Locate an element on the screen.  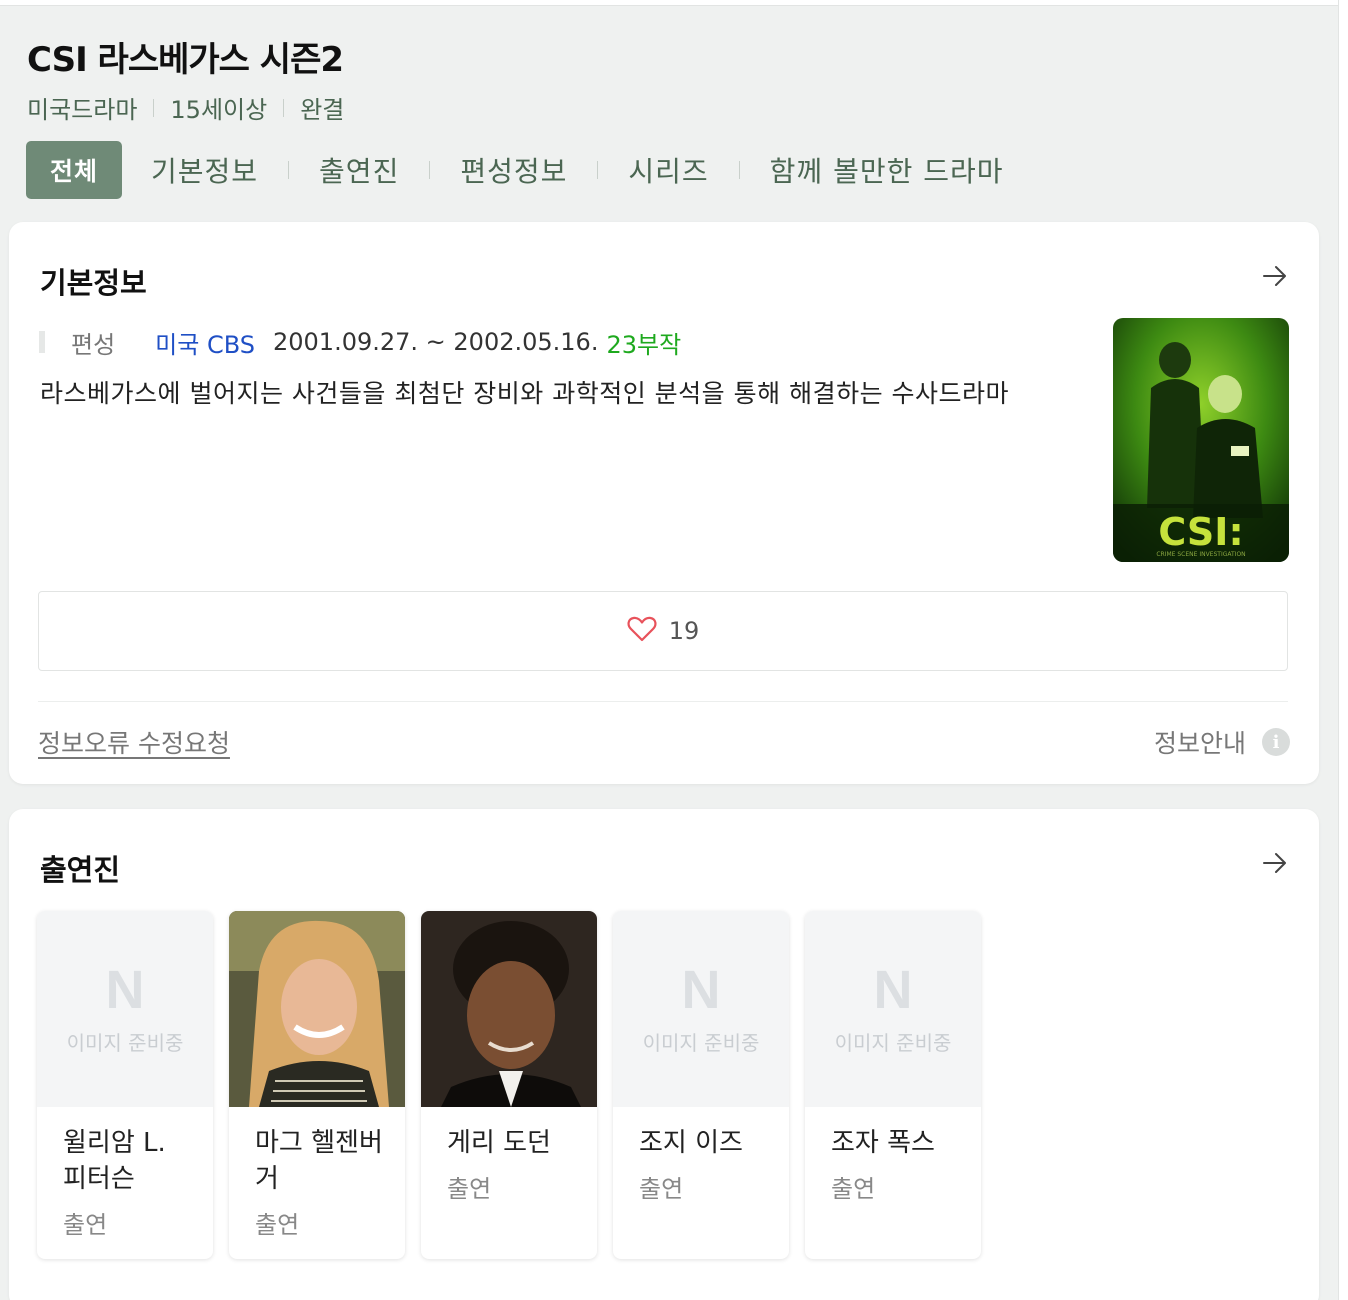
tab-all: 전체 is located at coordinates (74, 170).